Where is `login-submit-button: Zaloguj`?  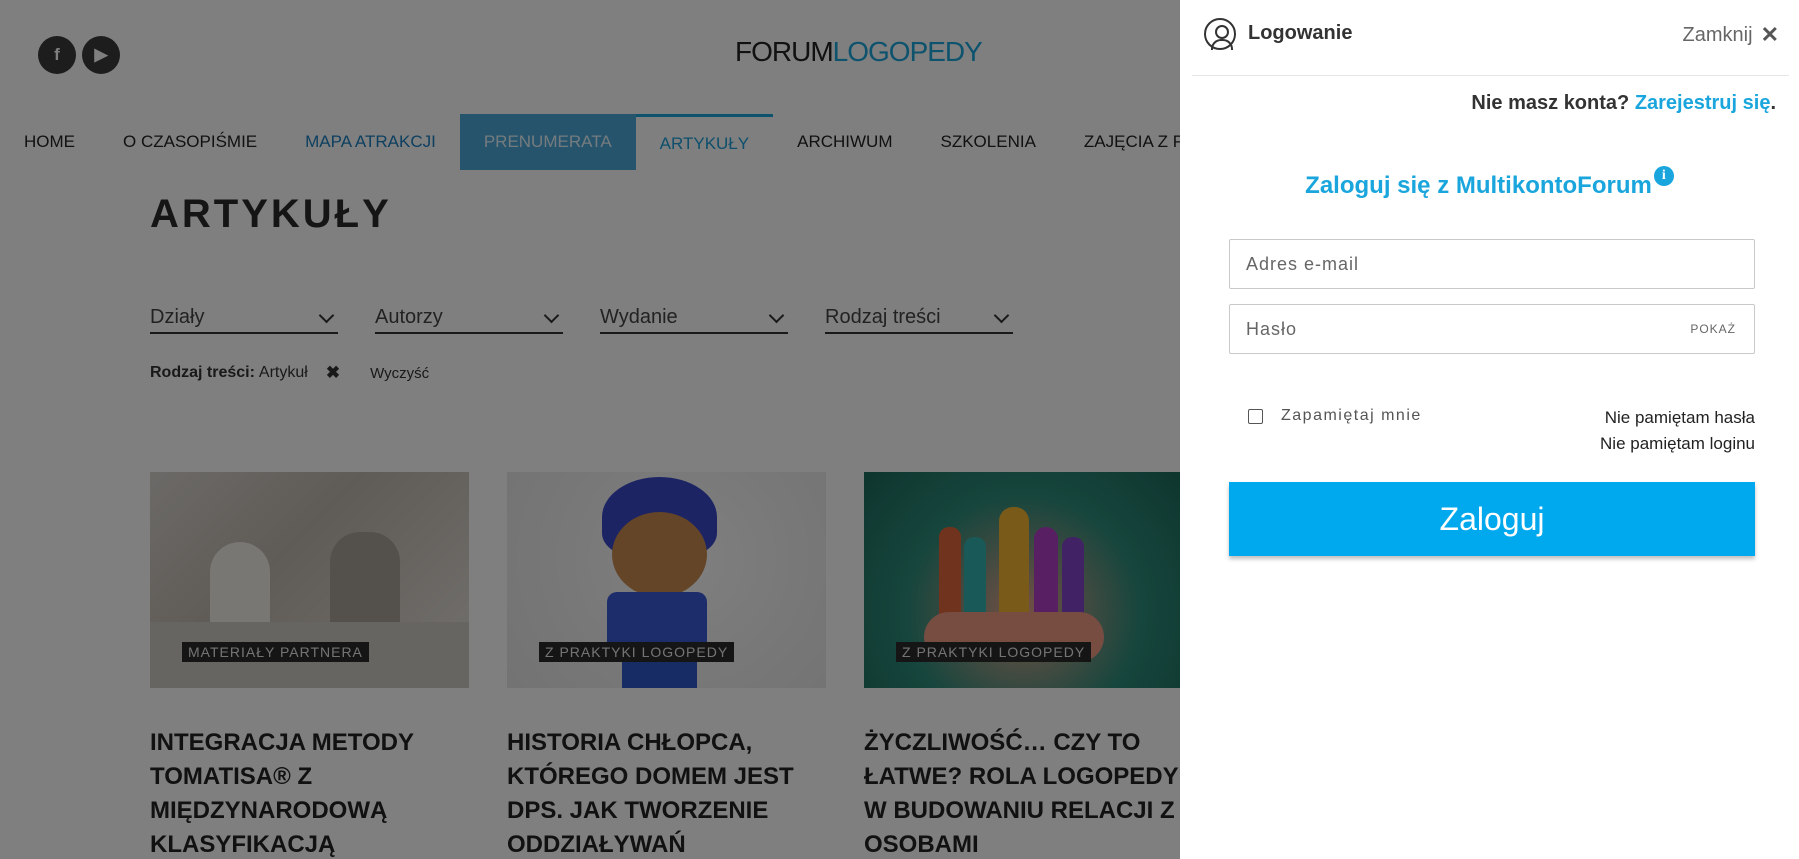 login-submit-button: Zaloguj is located at coordinates (1492, 519).